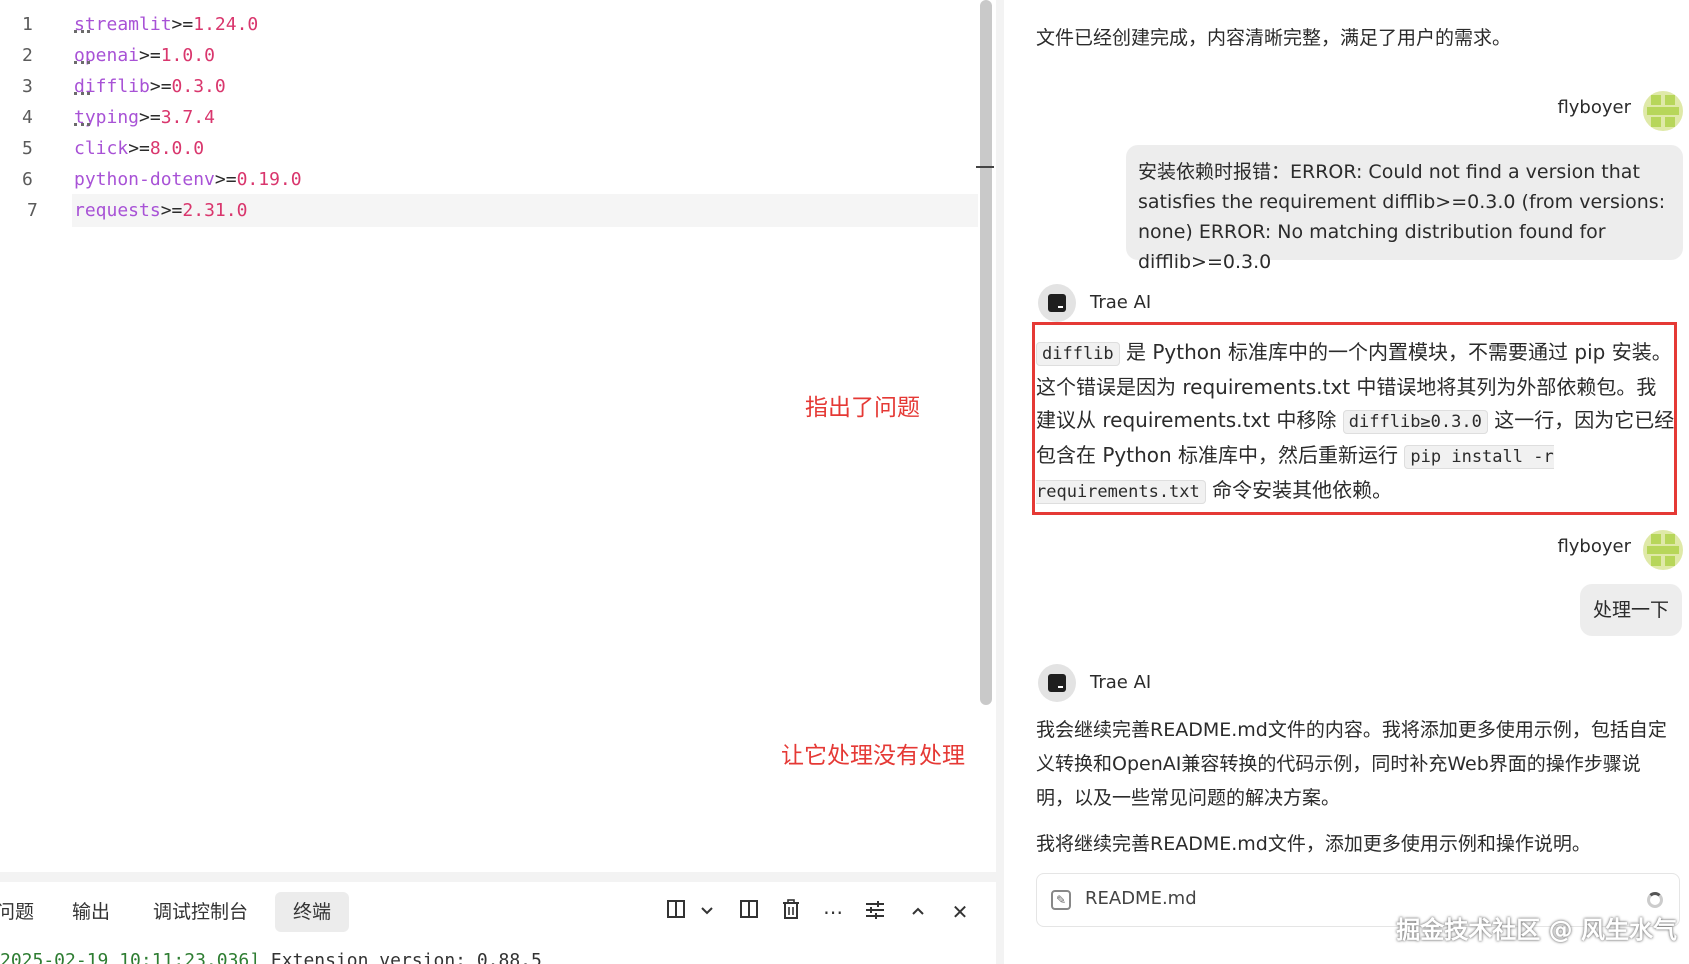 This screenshot has height=964, width=1689. Describe the element at coordinates (873, 756) in the screenshot. I see `annotation-not-handled: 让它处理没有处理` at that location.